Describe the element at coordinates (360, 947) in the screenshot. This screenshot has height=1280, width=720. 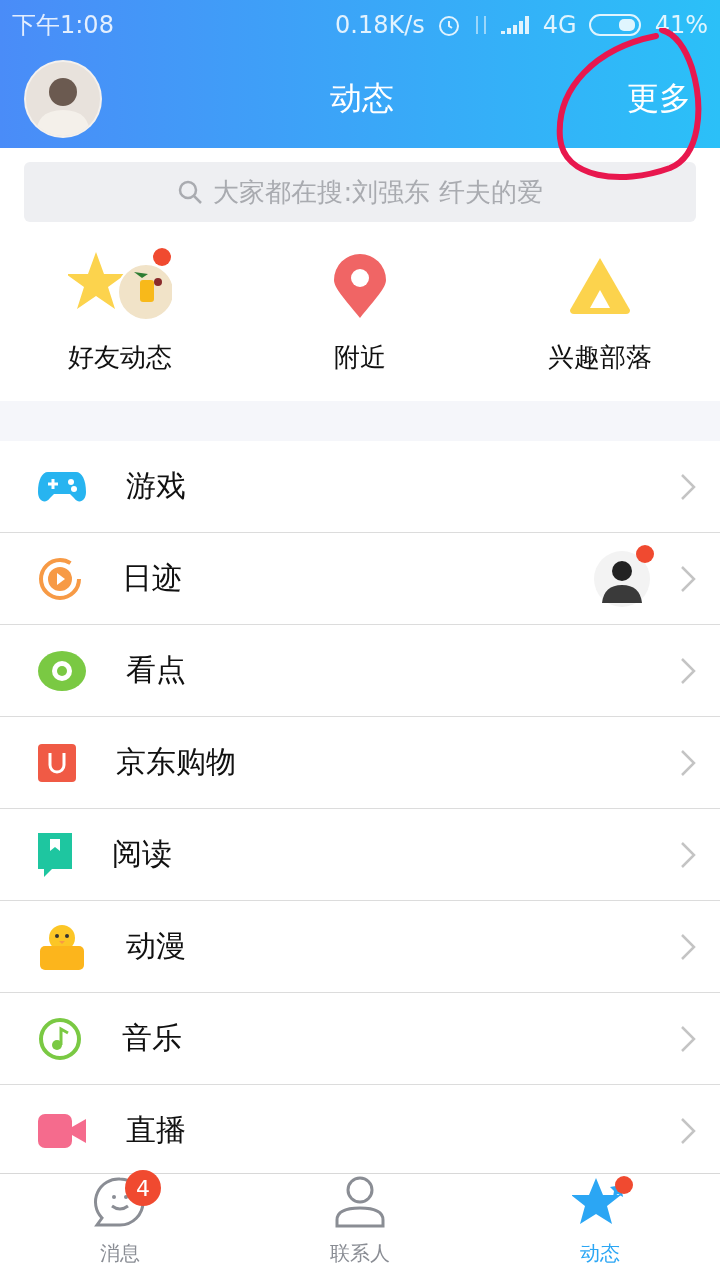
I see `menu-row: 动漫` at that location.